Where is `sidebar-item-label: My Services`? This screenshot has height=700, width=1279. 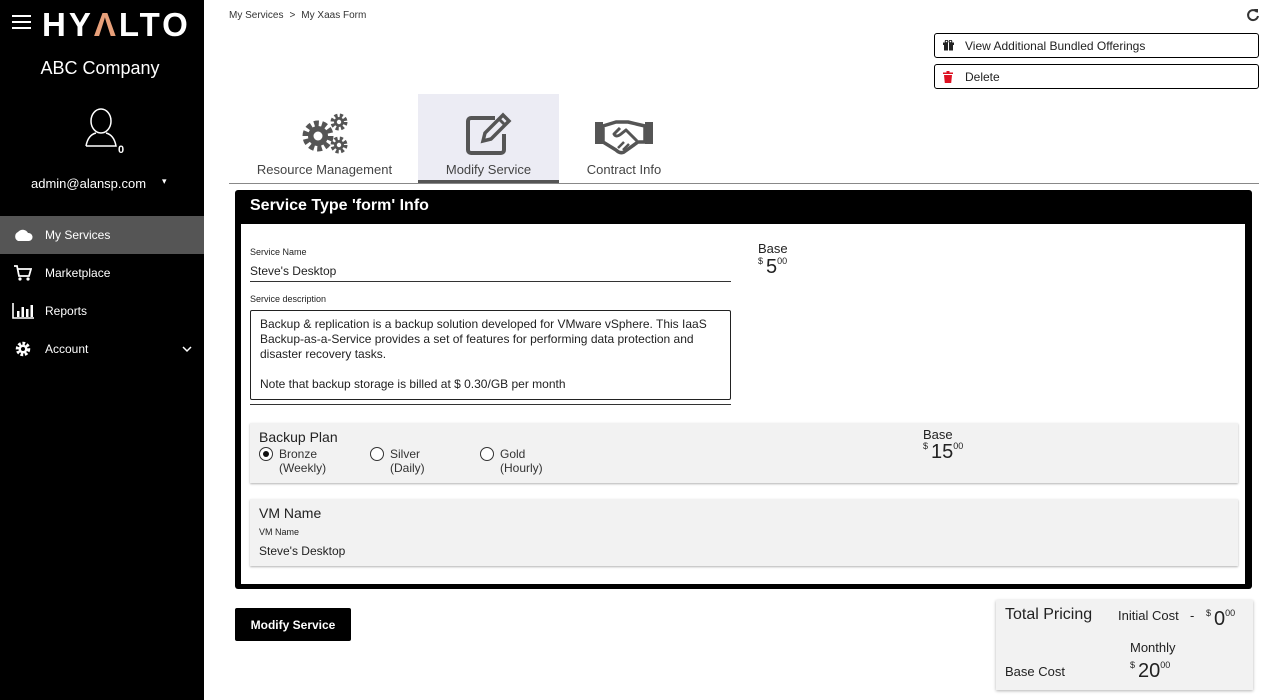
sidebar-item-label: My Services is located at coordinates (78, 235).